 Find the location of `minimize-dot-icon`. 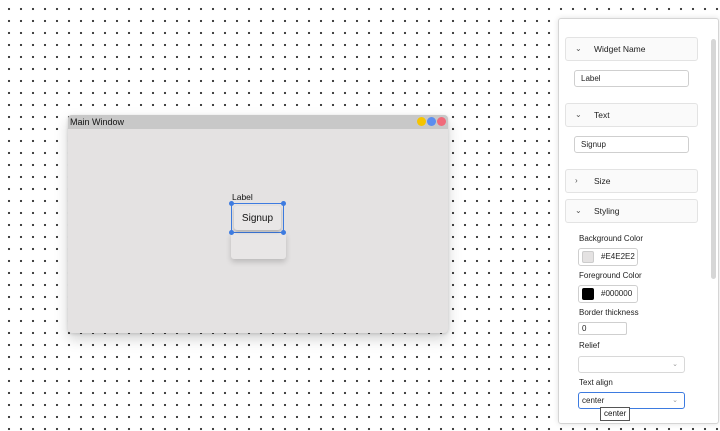

minimize-dot-icon is located at coordinates (421, 121).